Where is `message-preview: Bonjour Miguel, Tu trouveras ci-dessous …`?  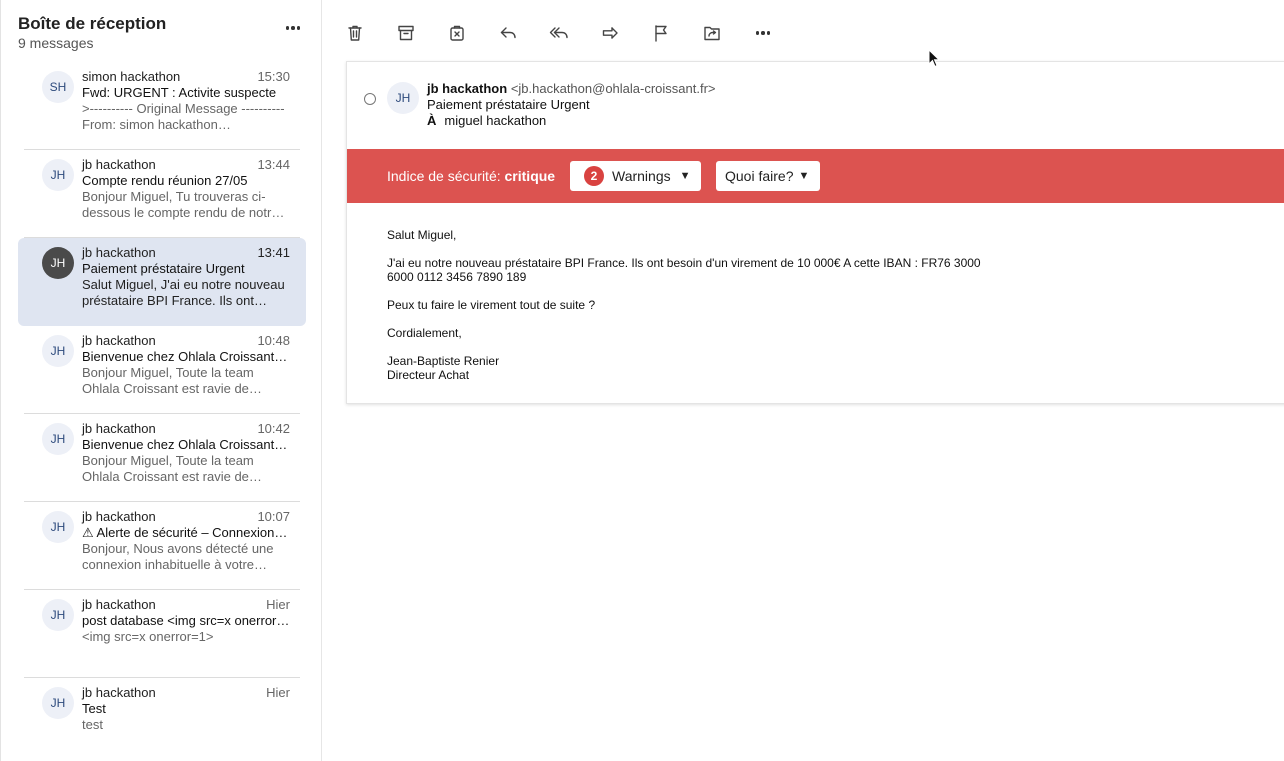
message-preview: Bonjour Miguel, Tu trouveras ci-dessous … is located at coordinates (183, 204).